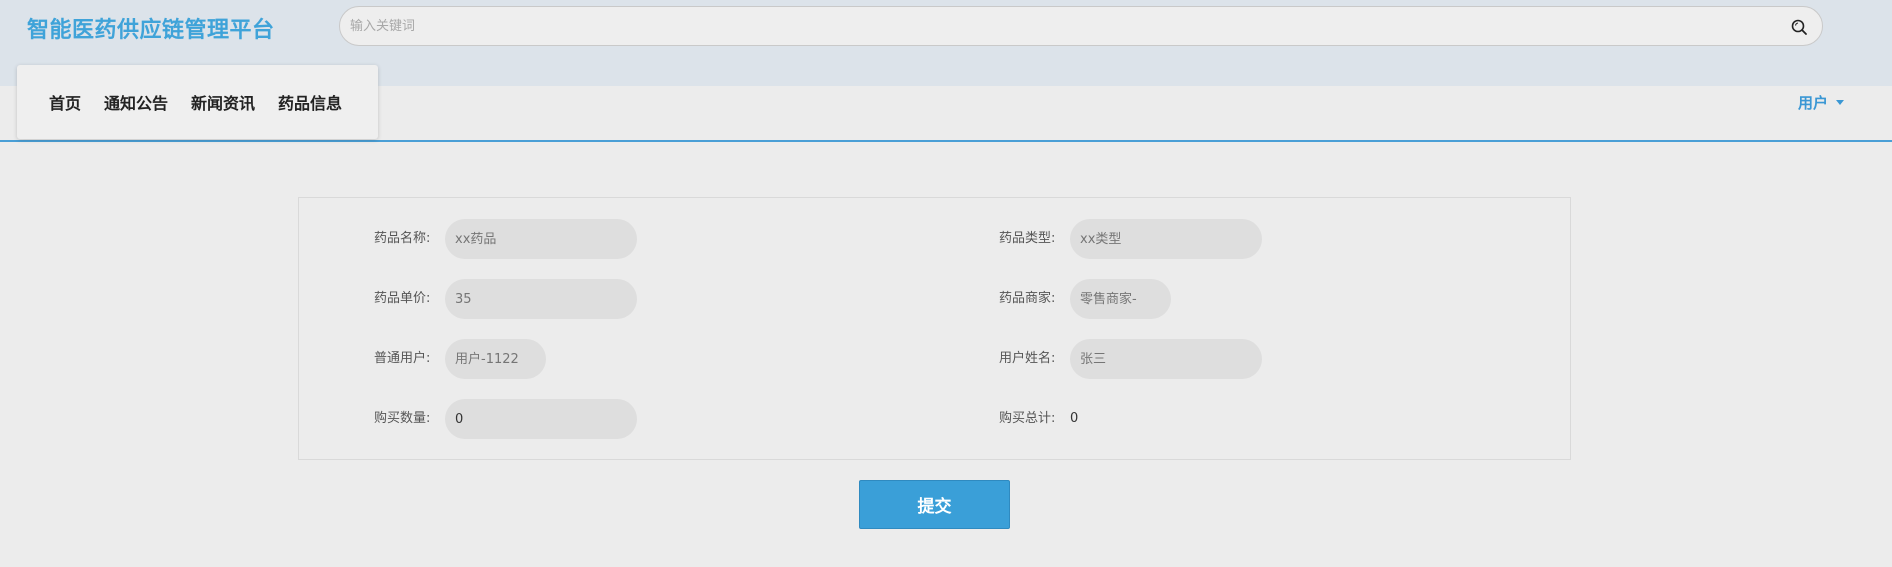 This screenshot has width=1892, height=567. I want to click on merchant-label: 药品商家:, so click(1027, 298).